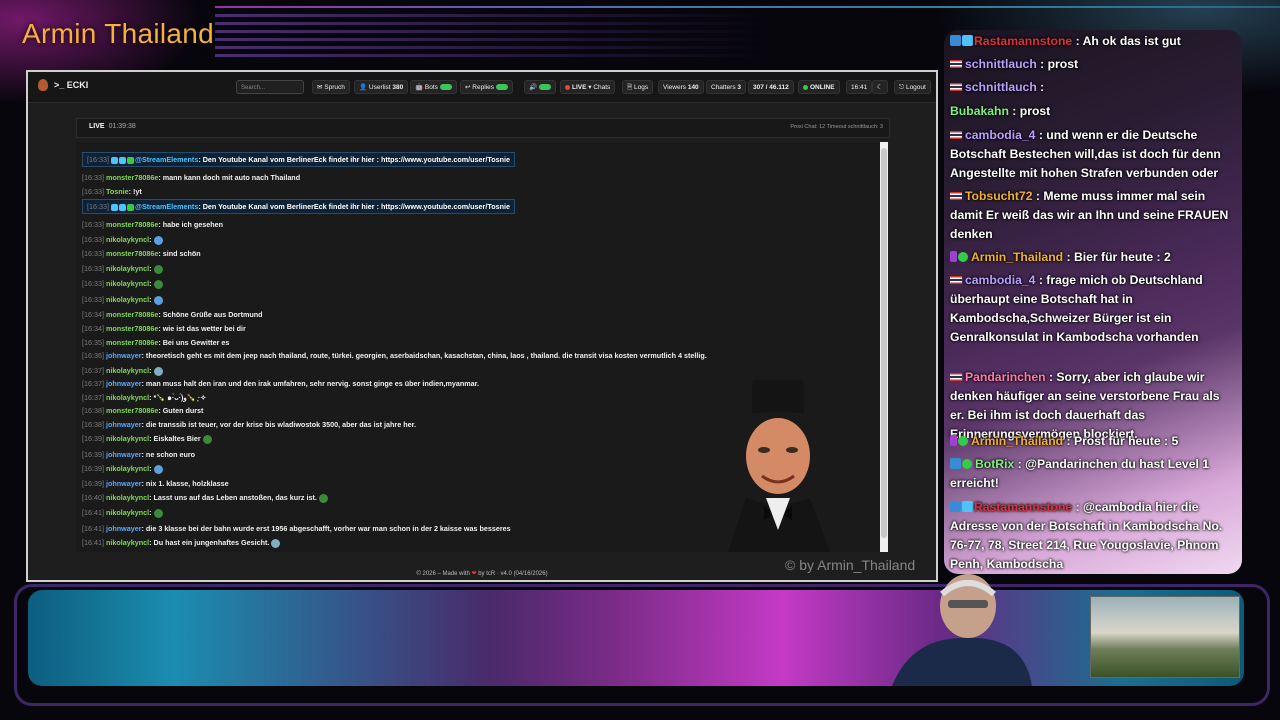 The height and width of the screenshot is (720, 1280). Describe the element at coordinates (191, 224) in the screenshot. I see `message-text: : habe ich gesehen` at that location.